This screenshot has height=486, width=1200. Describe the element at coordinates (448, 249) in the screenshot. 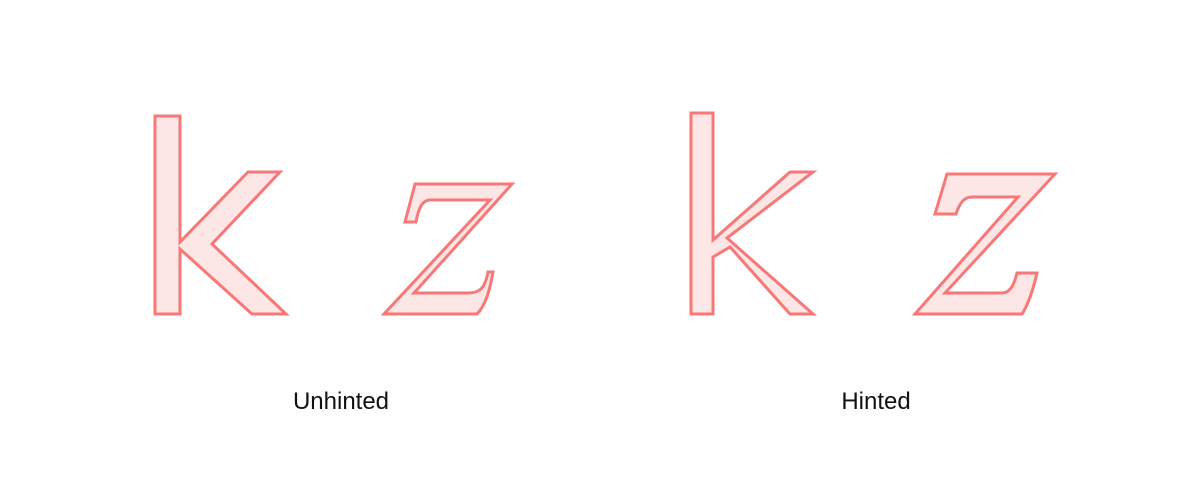

I see `unhinted-z-glyph` at that location.